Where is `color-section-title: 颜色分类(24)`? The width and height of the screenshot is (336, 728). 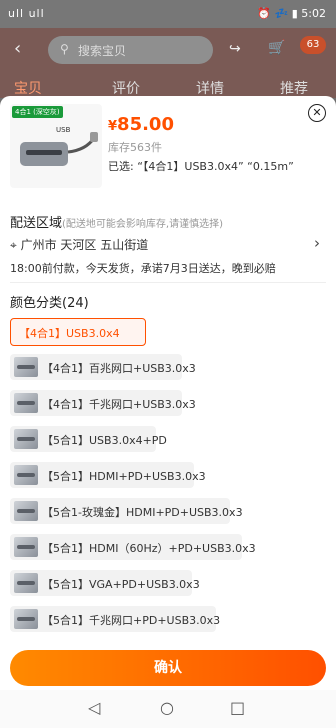
color-section-title: 颜色分类(24) is located at coordinates (49, 303).